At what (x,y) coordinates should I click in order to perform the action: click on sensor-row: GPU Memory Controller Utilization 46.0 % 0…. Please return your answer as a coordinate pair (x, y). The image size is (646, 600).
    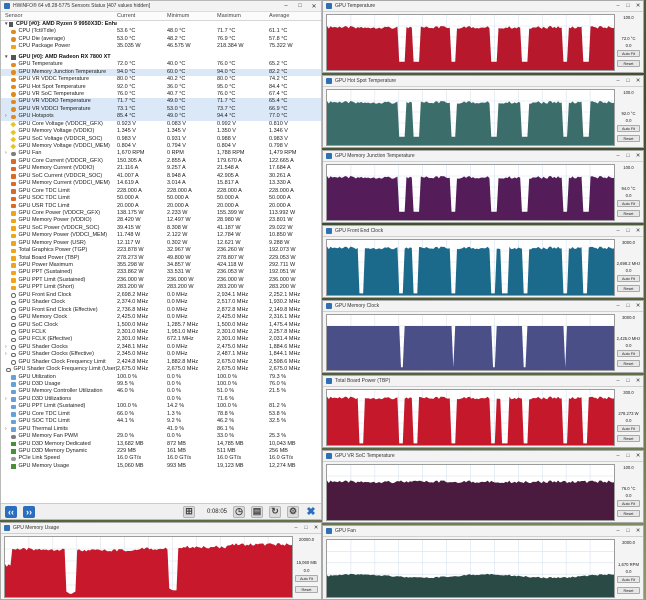
    Looking at the image, I should click on (161, 391).